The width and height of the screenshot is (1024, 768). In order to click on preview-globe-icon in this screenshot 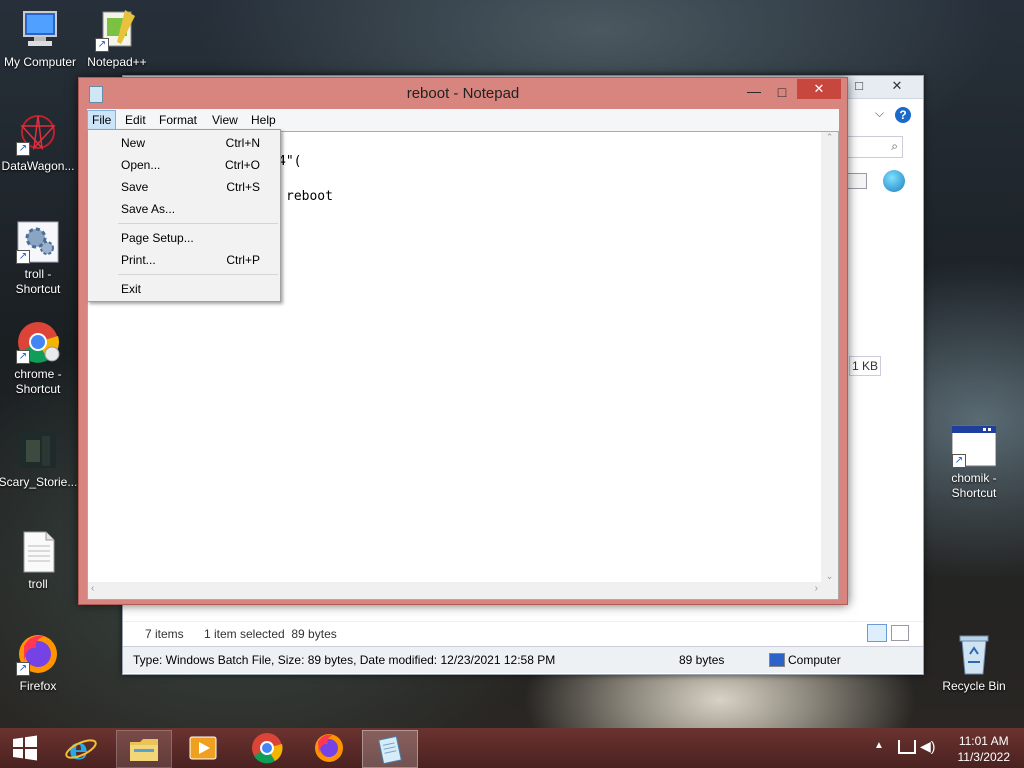, I will do `click(894, 181)`.